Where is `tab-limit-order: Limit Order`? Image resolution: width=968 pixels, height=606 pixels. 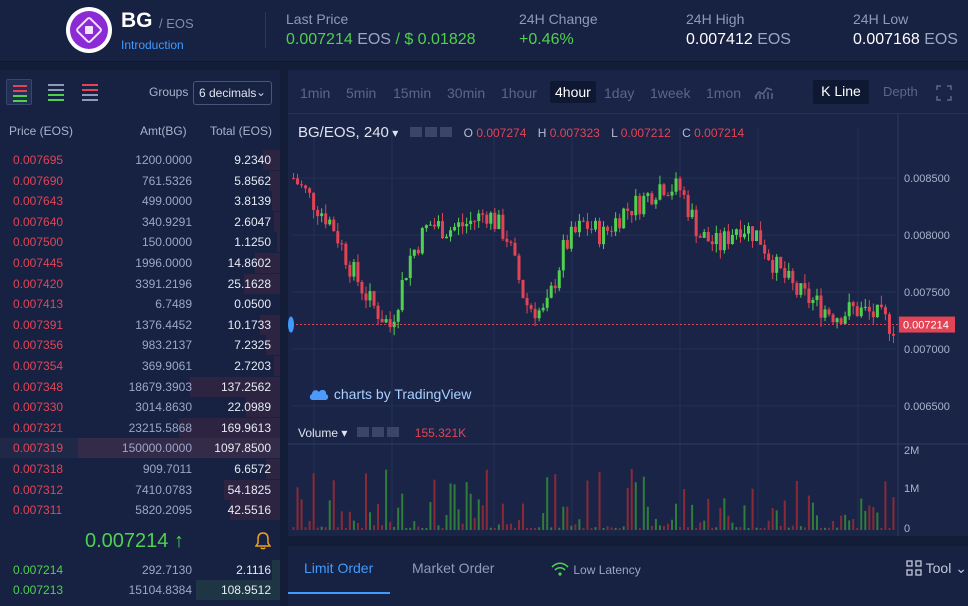 tab-limit-order: Limit Order is located at coordinates (338, 568).